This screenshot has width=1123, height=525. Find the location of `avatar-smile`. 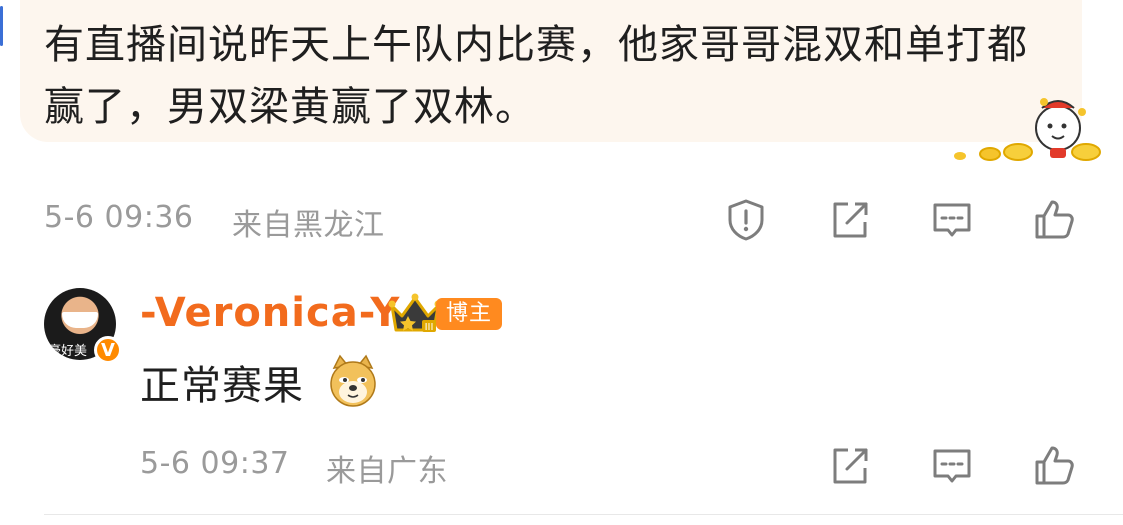

avatar-smile is located at coordinates (80, 320).